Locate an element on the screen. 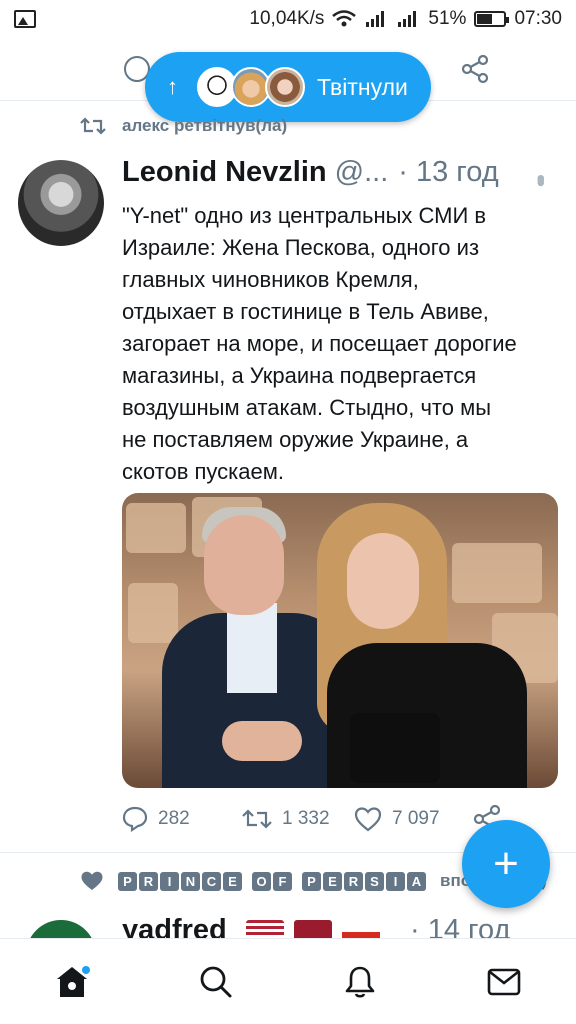 This screenshot has width=576, height=1024. retweet-context-text: алекс ретвітнув(ла) is located at coordinates (205, 125).